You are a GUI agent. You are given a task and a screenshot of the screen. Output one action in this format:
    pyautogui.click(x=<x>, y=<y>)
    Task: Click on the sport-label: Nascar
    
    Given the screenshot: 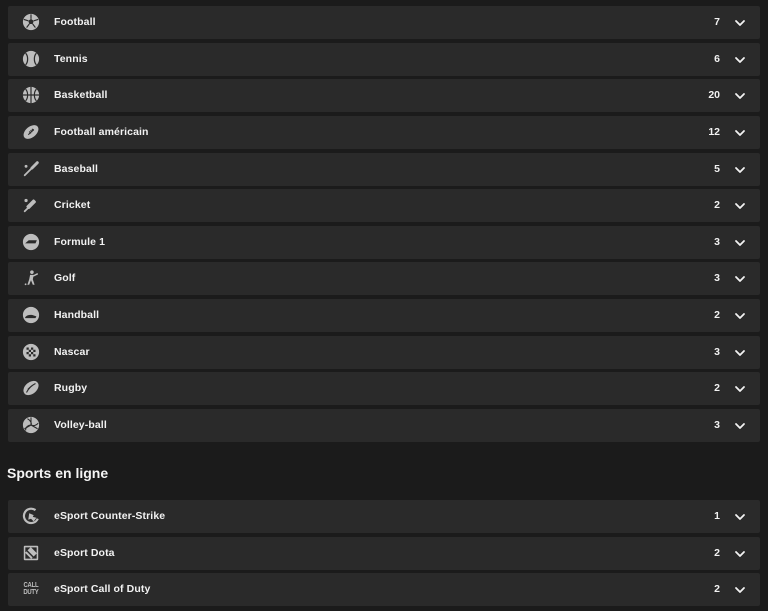 What is the action you would take?
    pyautogui.click(x=72, y=351)
    